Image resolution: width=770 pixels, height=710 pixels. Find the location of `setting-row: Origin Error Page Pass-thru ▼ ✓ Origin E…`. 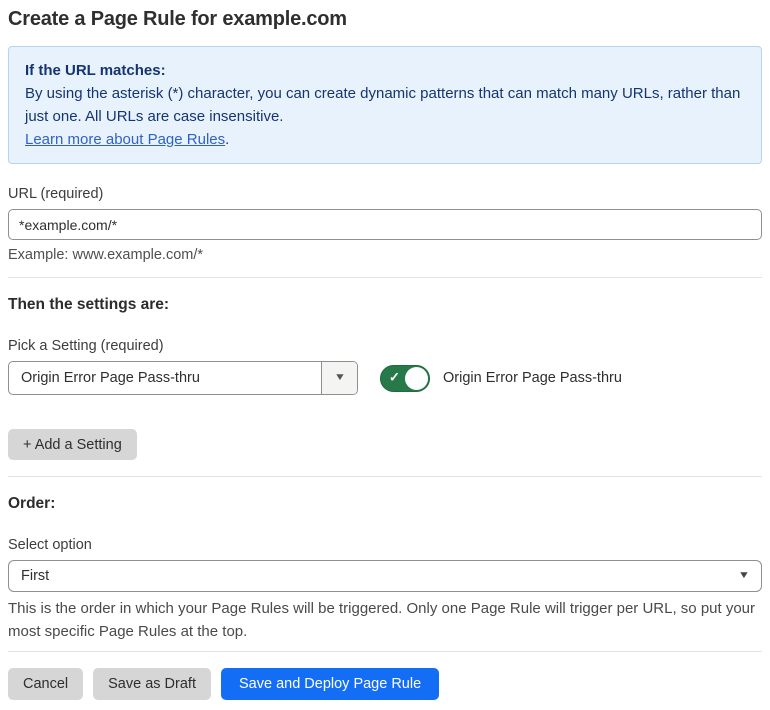

setting-row: Origin Error Page Pass-thru ▼ ✓ Origin E… is located at coordinates (385, 378).